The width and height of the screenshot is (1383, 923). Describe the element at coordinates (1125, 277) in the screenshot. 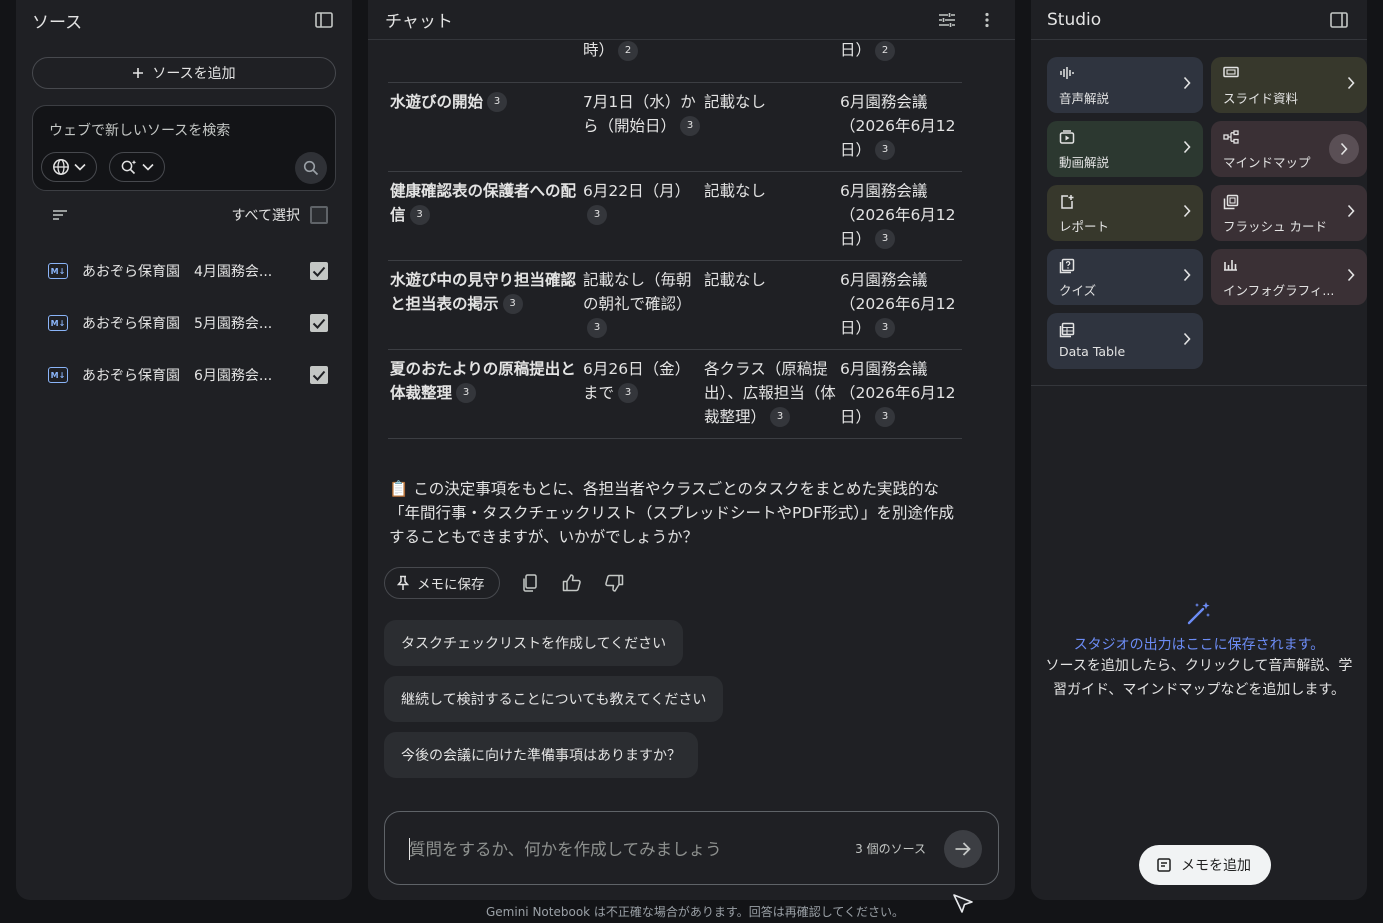

I see `studio-tile-quiz: クイズ` at that location.